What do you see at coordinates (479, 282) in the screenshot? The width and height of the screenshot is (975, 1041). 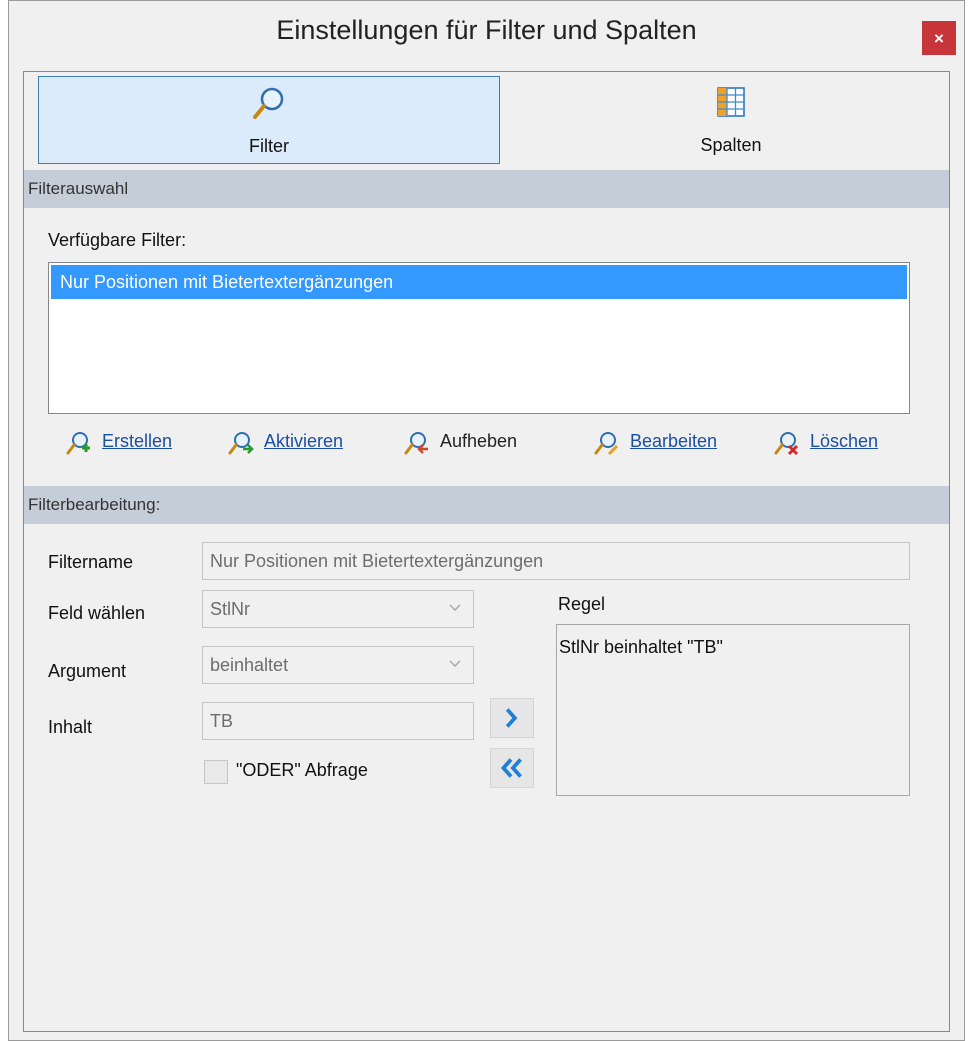 I see `list-item: Nur Positionen mit Bietertextergänzungen` at bounding box center [479, 282].